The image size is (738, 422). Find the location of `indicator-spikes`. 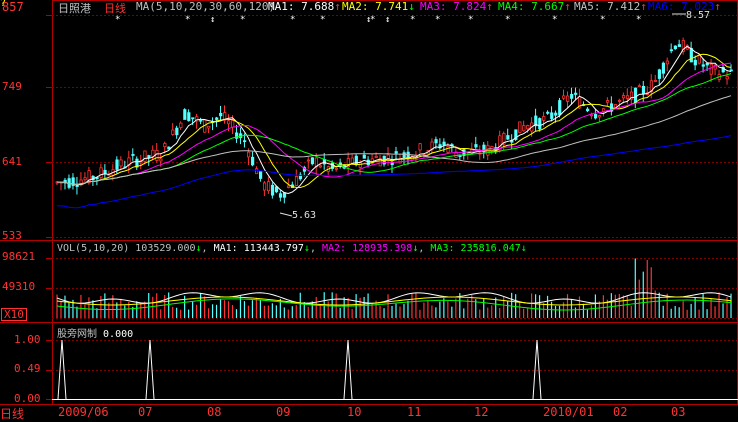

indicator-spikes is located at coordinates (395, 369).